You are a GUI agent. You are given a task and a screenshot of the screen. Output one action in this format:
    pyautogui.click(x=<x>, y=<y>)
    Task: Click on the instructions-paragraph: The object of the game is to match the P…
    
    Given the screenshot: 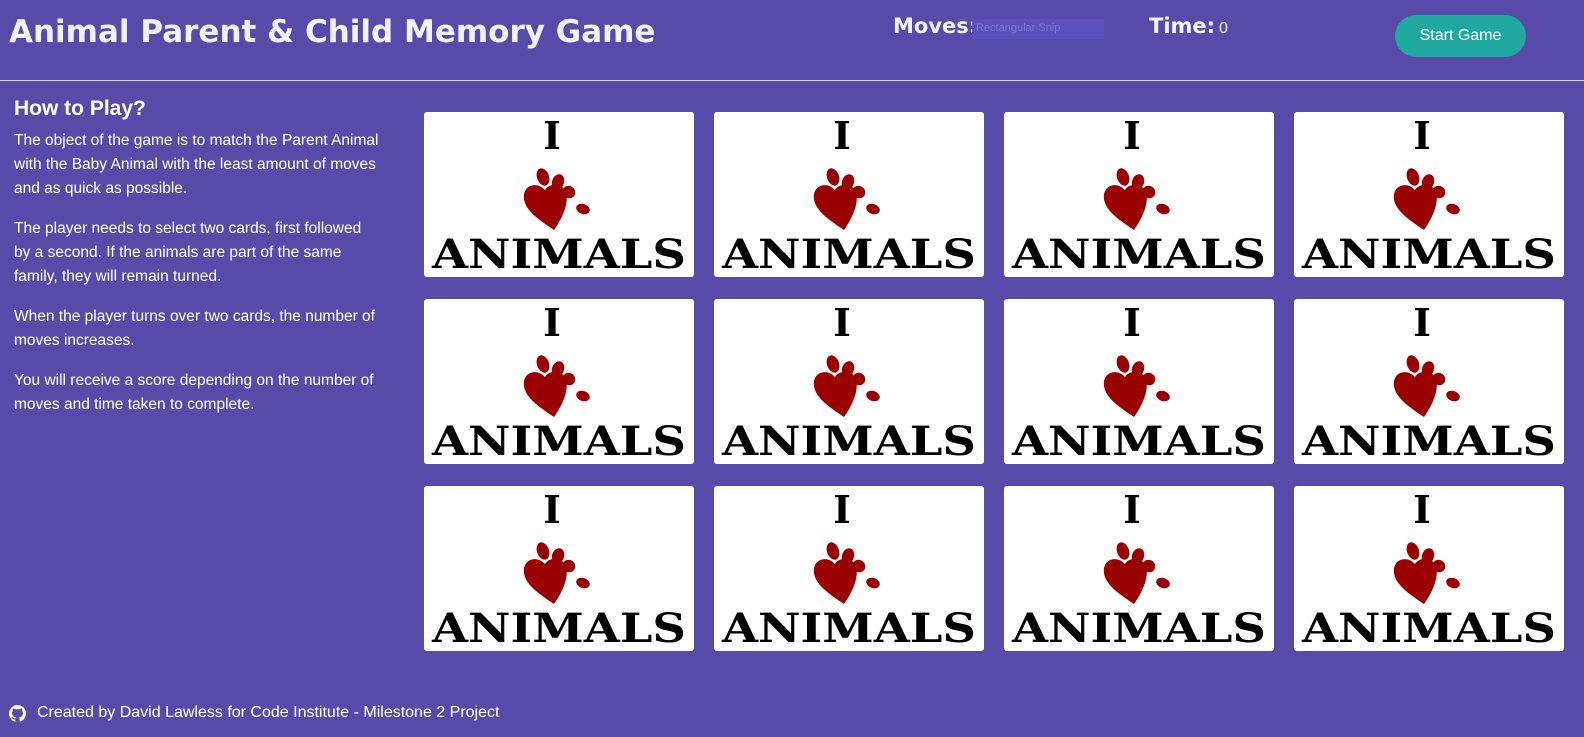 What is the action you would take?
    pyautogui.click(x=196, y=164)
    